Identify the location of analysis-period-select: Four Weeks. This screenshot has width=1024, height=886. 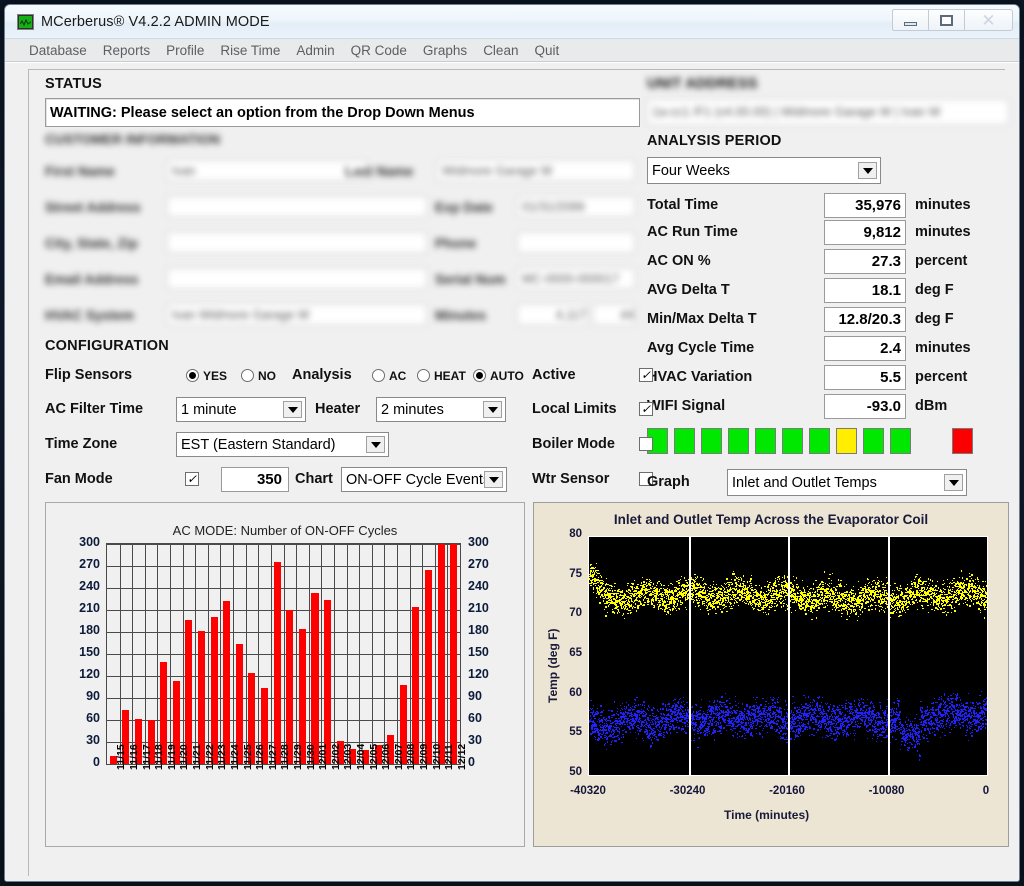
(764, 170).